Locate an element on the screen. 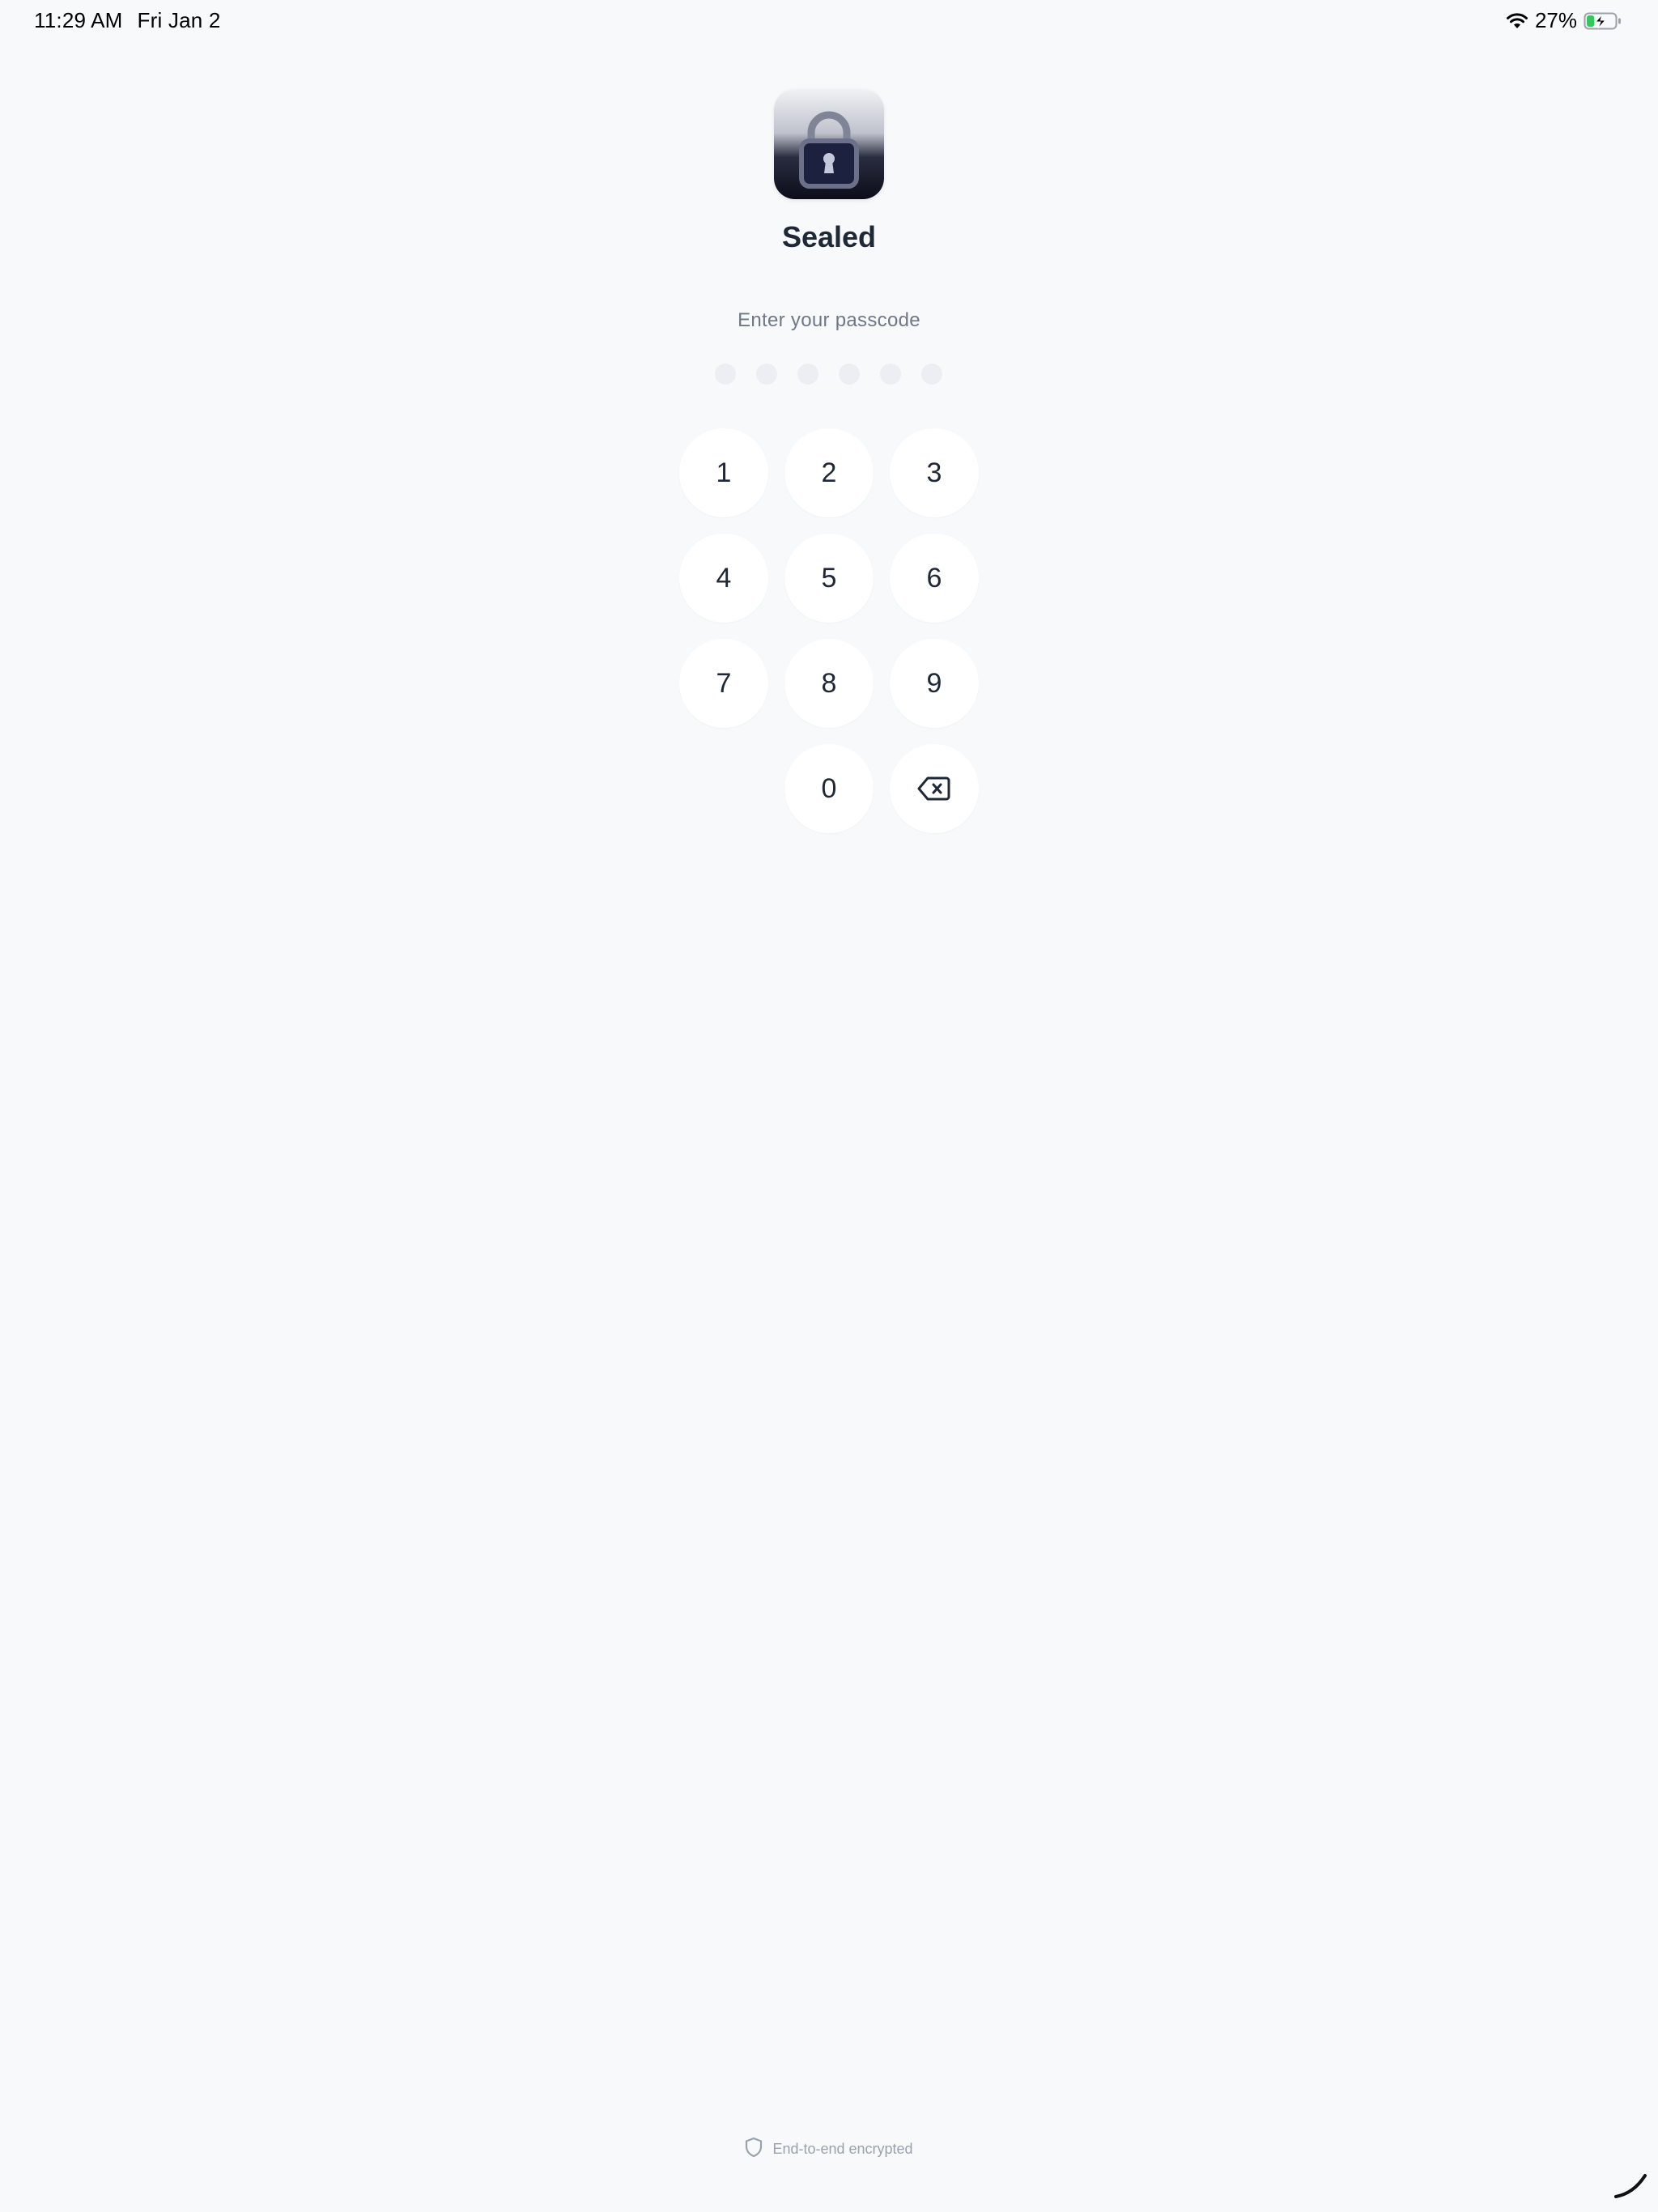 This screenshot has height=2212, width=1658. key-6: 6 is located at coordinates (934, 578).